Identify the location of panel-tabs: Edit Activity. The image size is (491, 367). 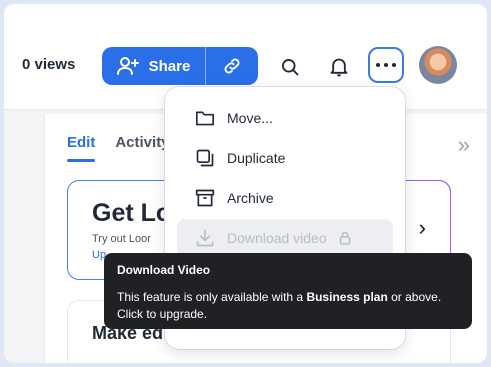
(118, 148).